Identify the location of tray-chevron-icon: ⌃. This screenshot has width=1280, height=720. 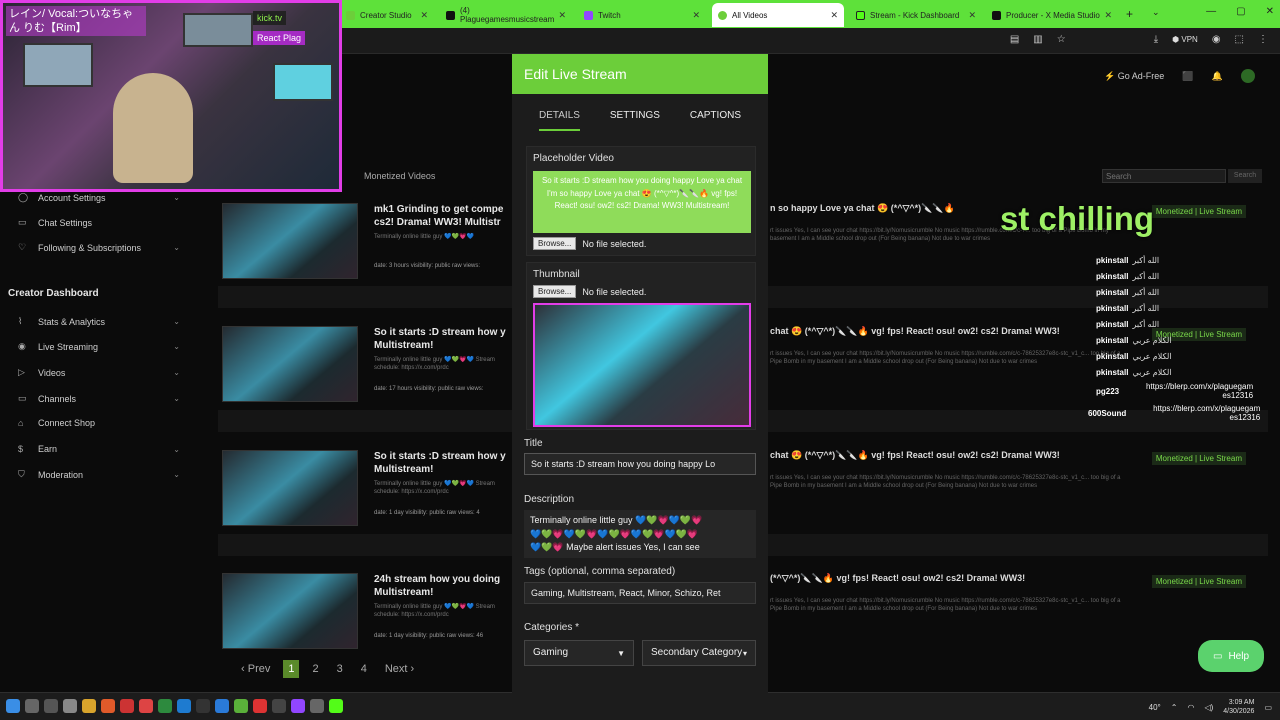
(1174, 707).